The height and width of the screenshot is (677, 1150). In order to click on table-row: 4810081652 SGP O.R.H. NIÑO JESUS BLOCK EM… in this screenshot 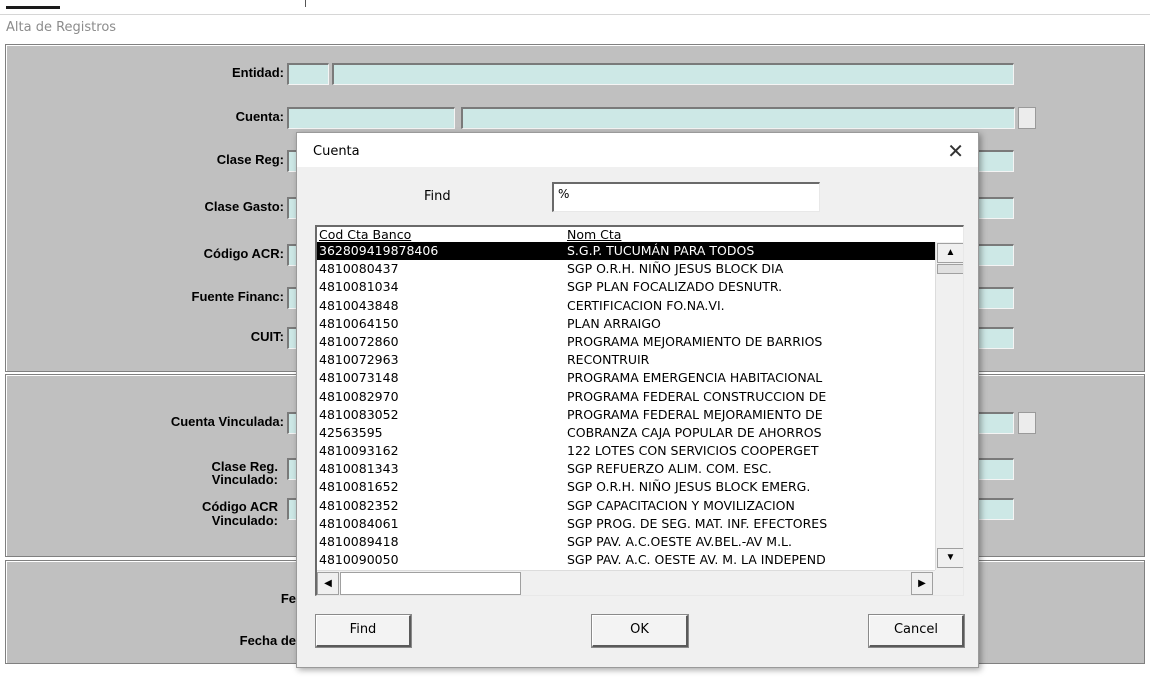, I will do `click(626, 487)`.